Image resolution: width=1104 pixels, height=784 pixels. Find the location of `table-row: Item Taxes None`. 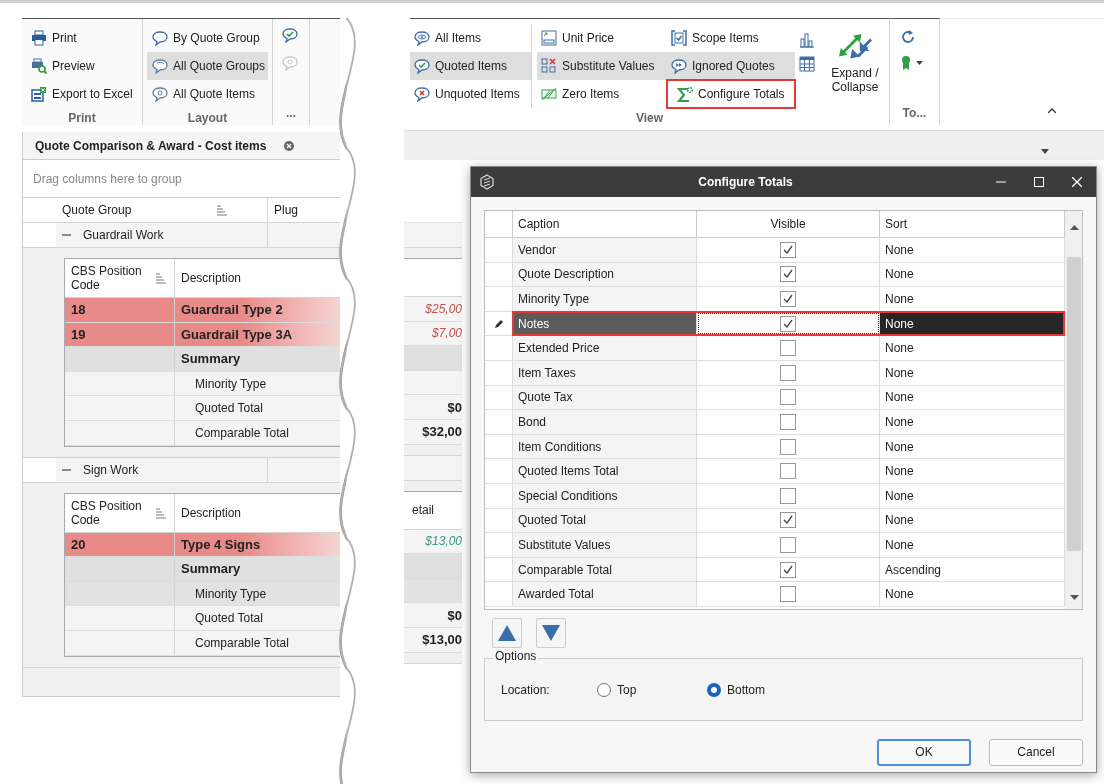

table-row: Item Taxes None is located at coordinates (775, 373).